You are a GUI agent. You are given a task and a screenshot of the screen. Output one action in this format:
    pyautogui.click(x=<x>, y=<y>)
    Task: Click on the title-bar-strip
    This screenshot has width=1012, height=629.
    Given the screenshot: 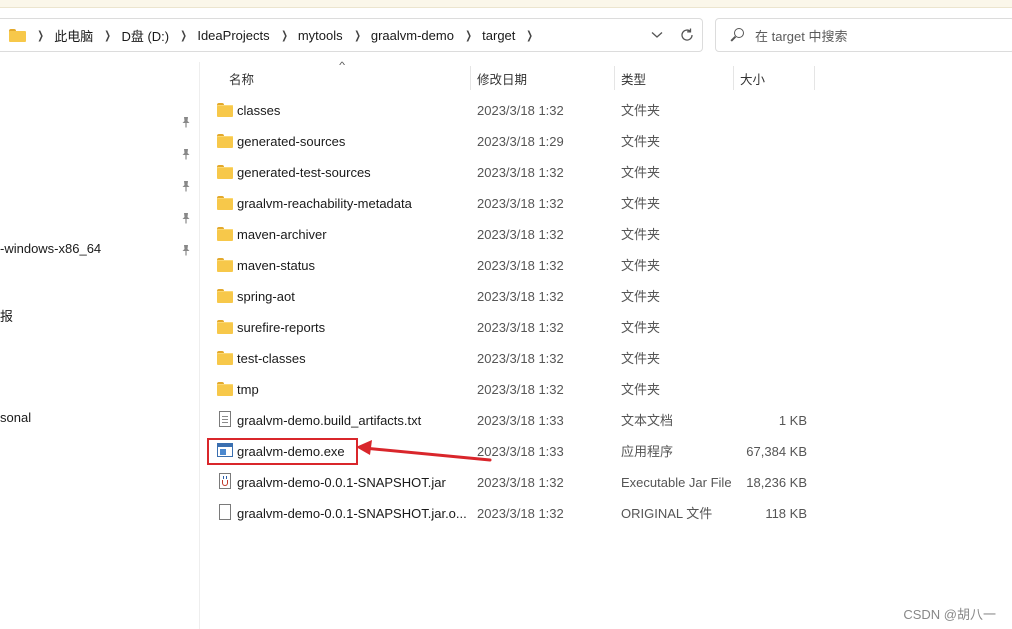 What is the action you would take?
    pyautogui.click(x=506, y=4)
    